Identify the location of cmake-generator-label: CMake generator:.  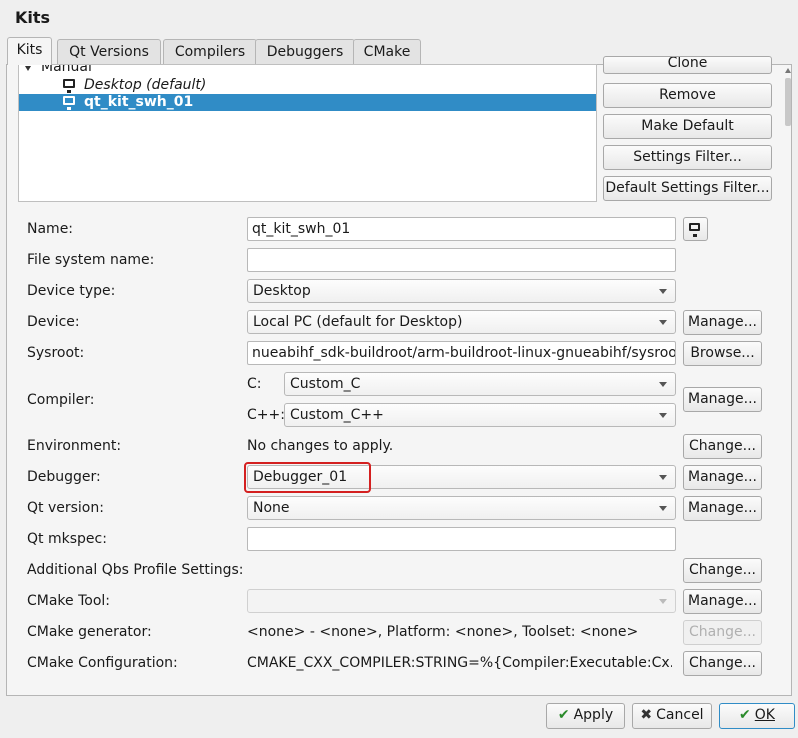
(89, 632).